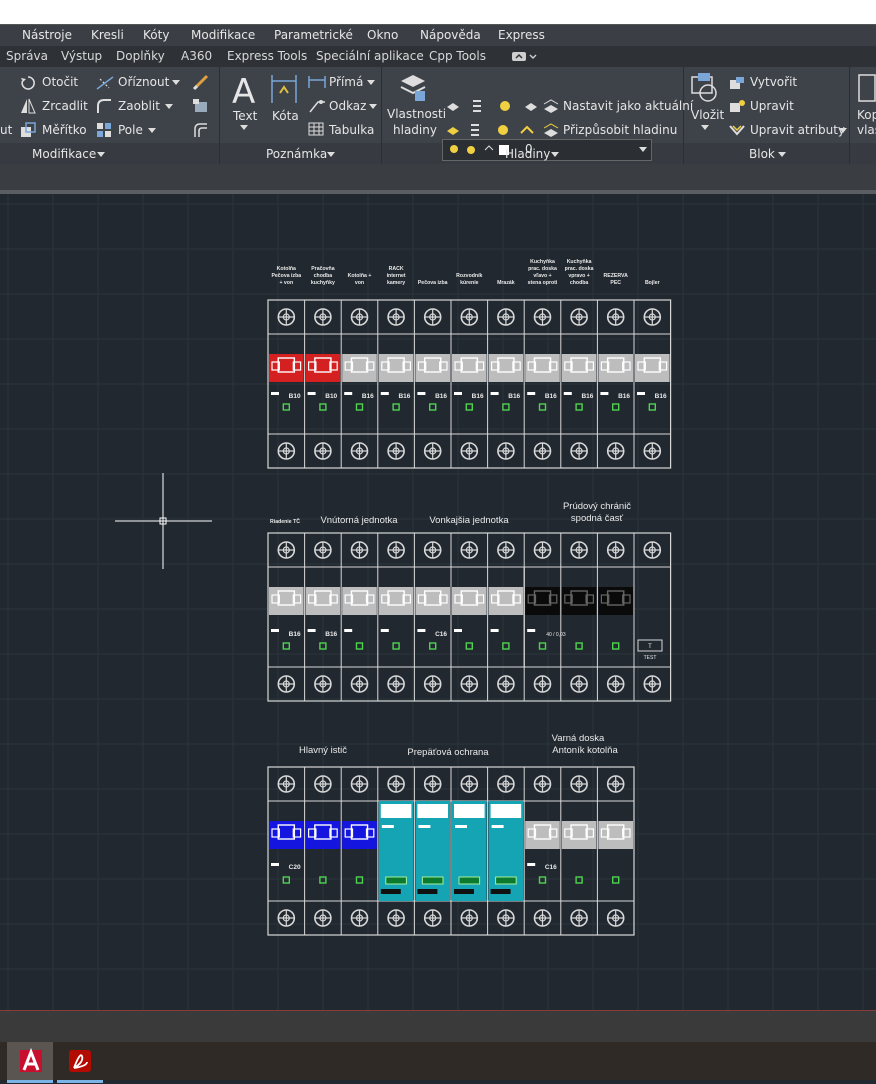 Image resolution: width=876 pixels, height=1084 pixels. What do you see at coordinates (105, 83) in the screenshot?
I see `trim-icon` at bounding box center [105, 83].